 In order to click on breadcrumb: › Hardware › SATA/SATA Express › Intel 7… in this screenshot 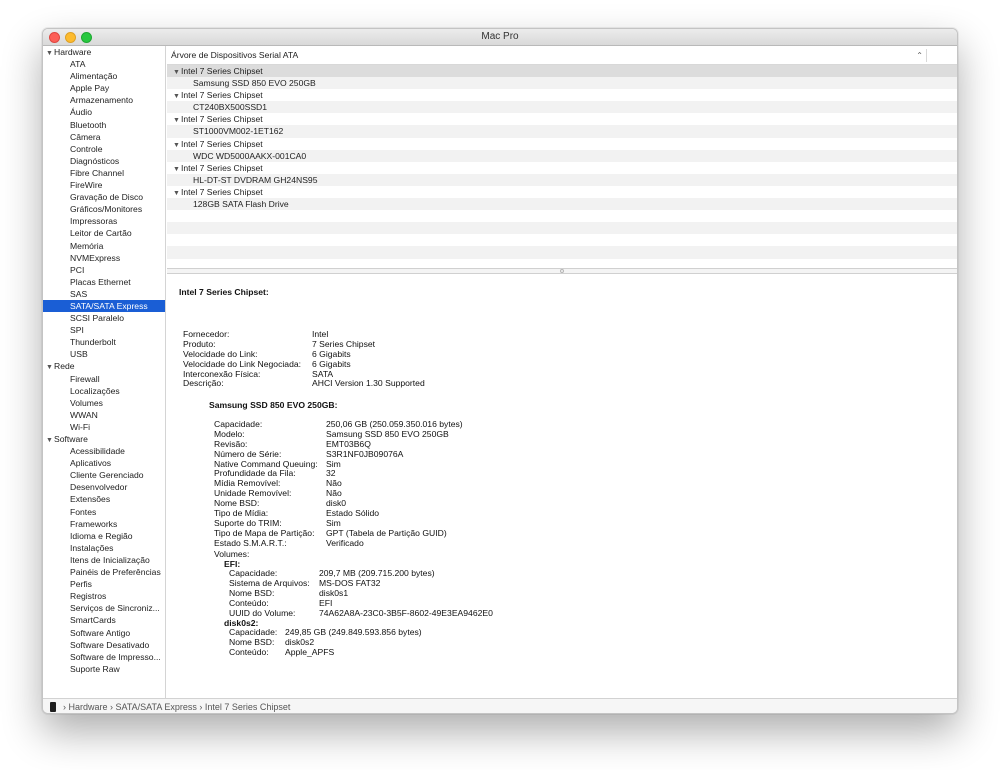, I will do `click(176, 707)`.